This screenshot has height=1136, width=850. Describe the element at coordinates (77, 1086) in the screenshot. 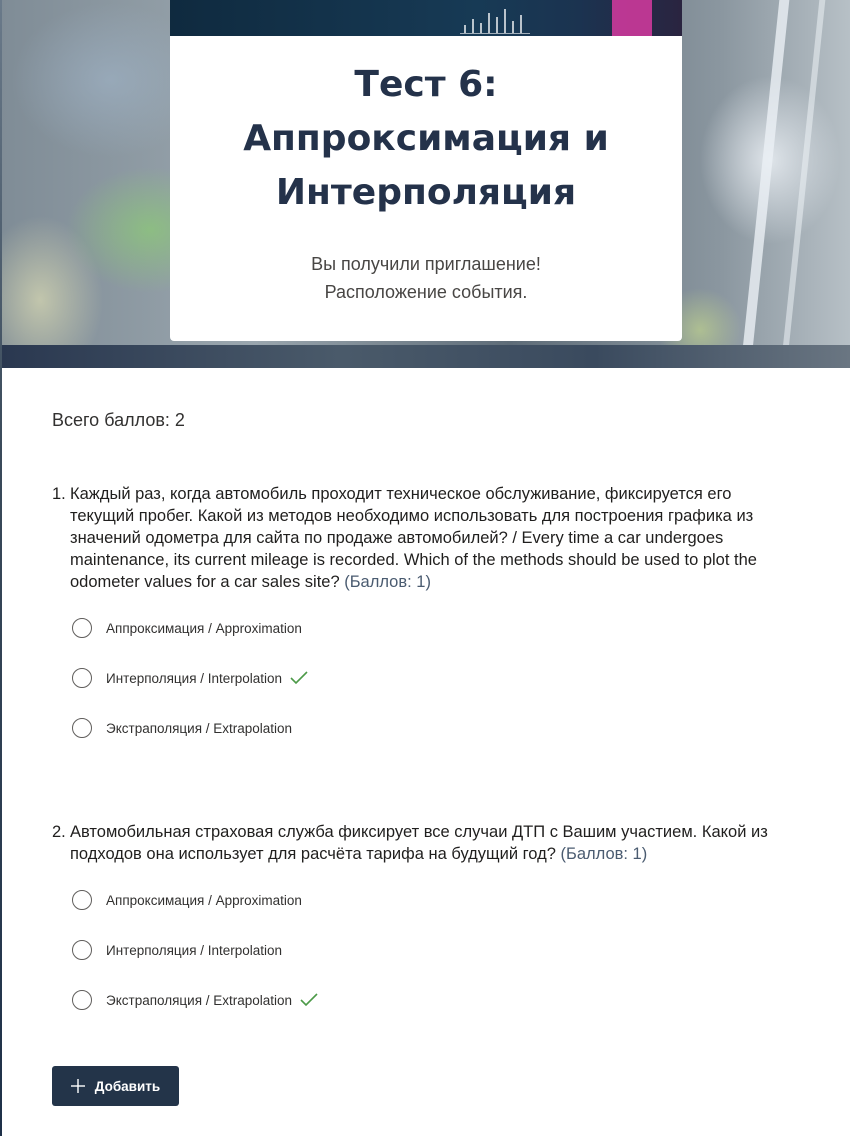

I see `plus-icon` at that location.